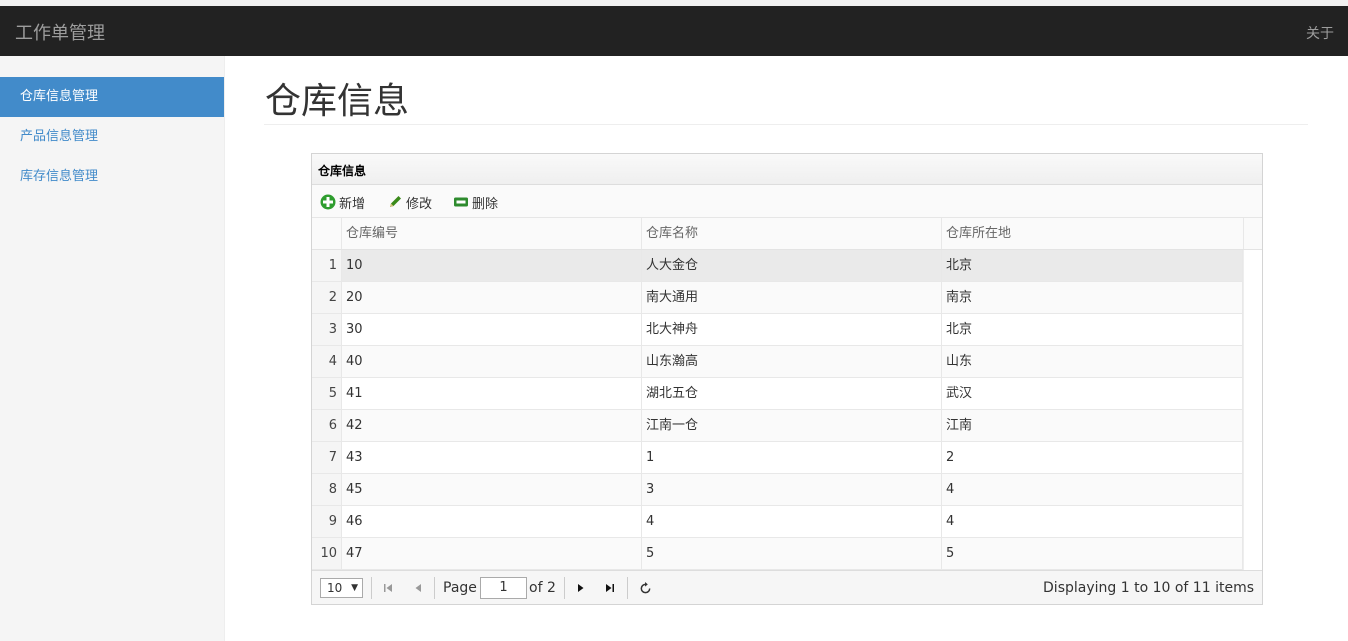 Image resolution: width=1348 pixels, height=641 pixels. What do you see at coordinates (503, 588) in the screenshot?
I see `page-number-input: 1` at bounding box center [503, 588].